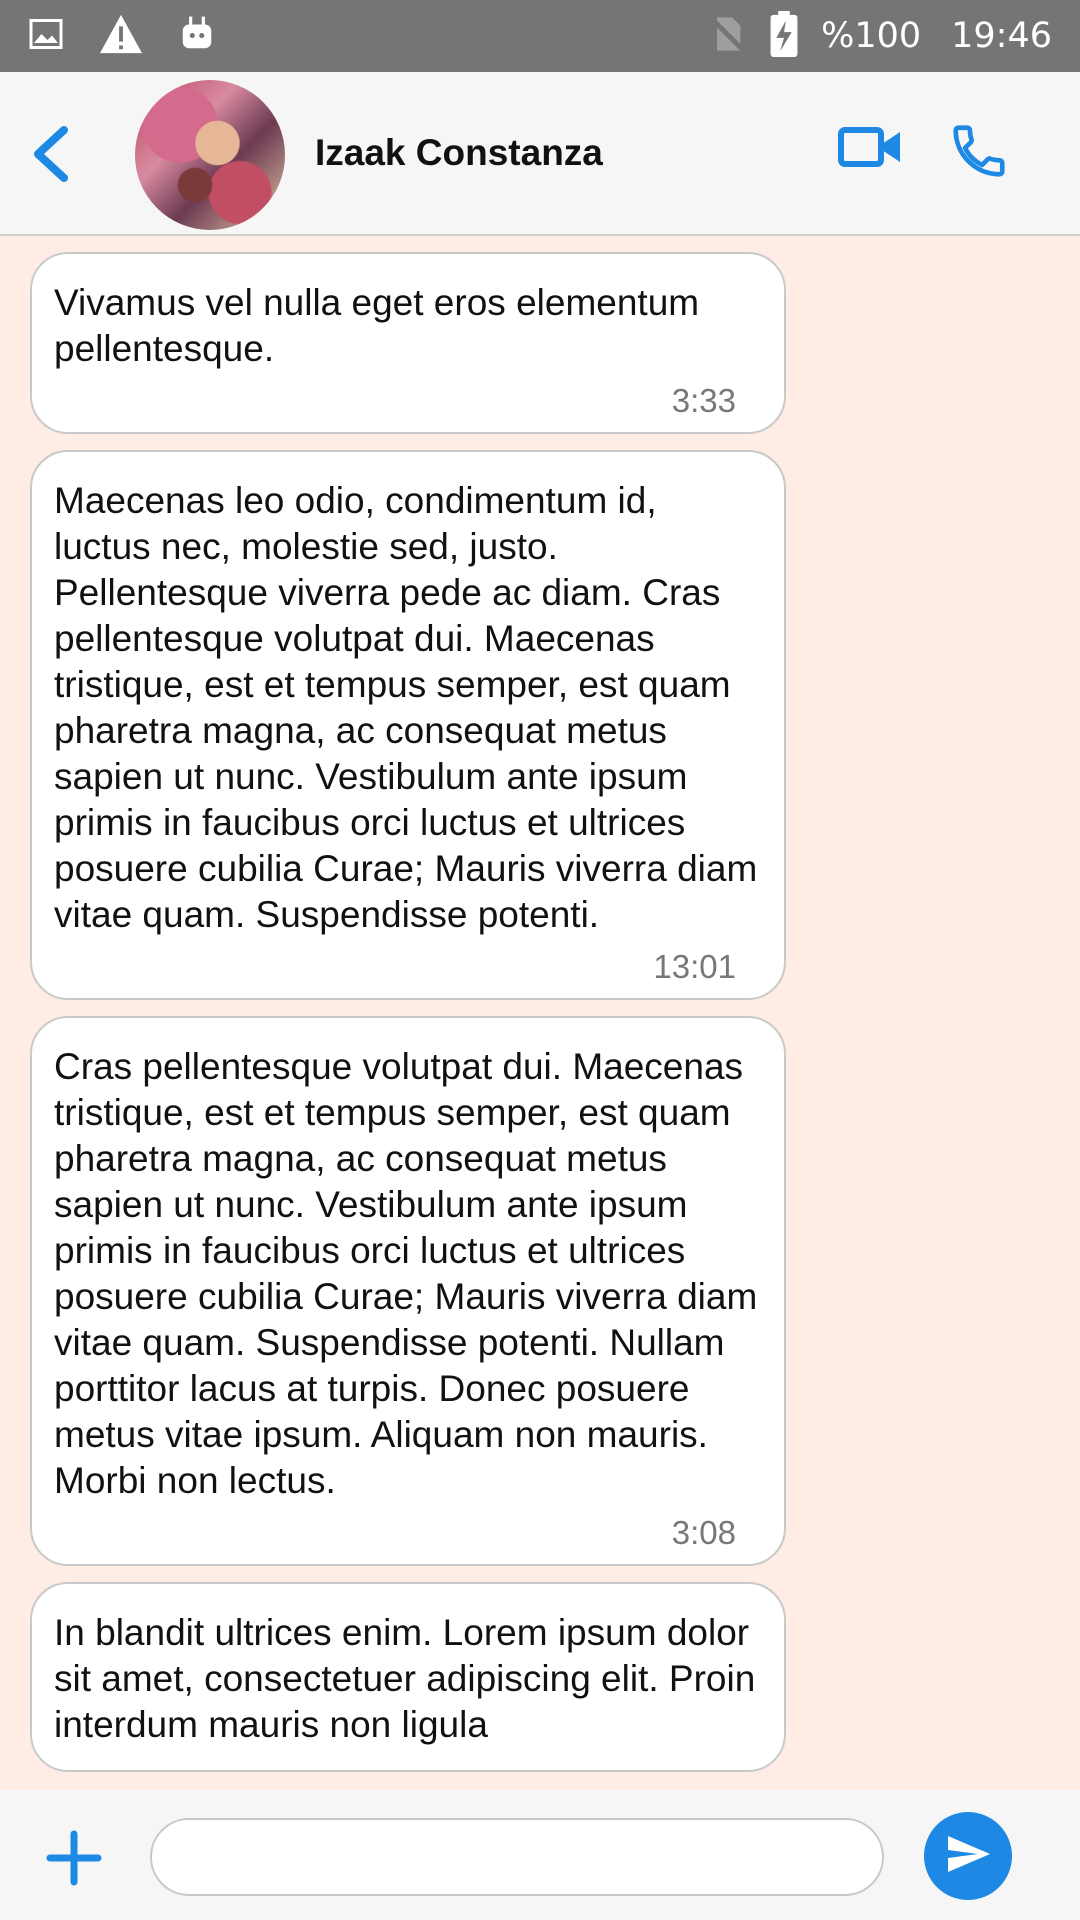 This screenshot has width=1080, height=1920. I want to click on message-composer, so click(540, 1855).